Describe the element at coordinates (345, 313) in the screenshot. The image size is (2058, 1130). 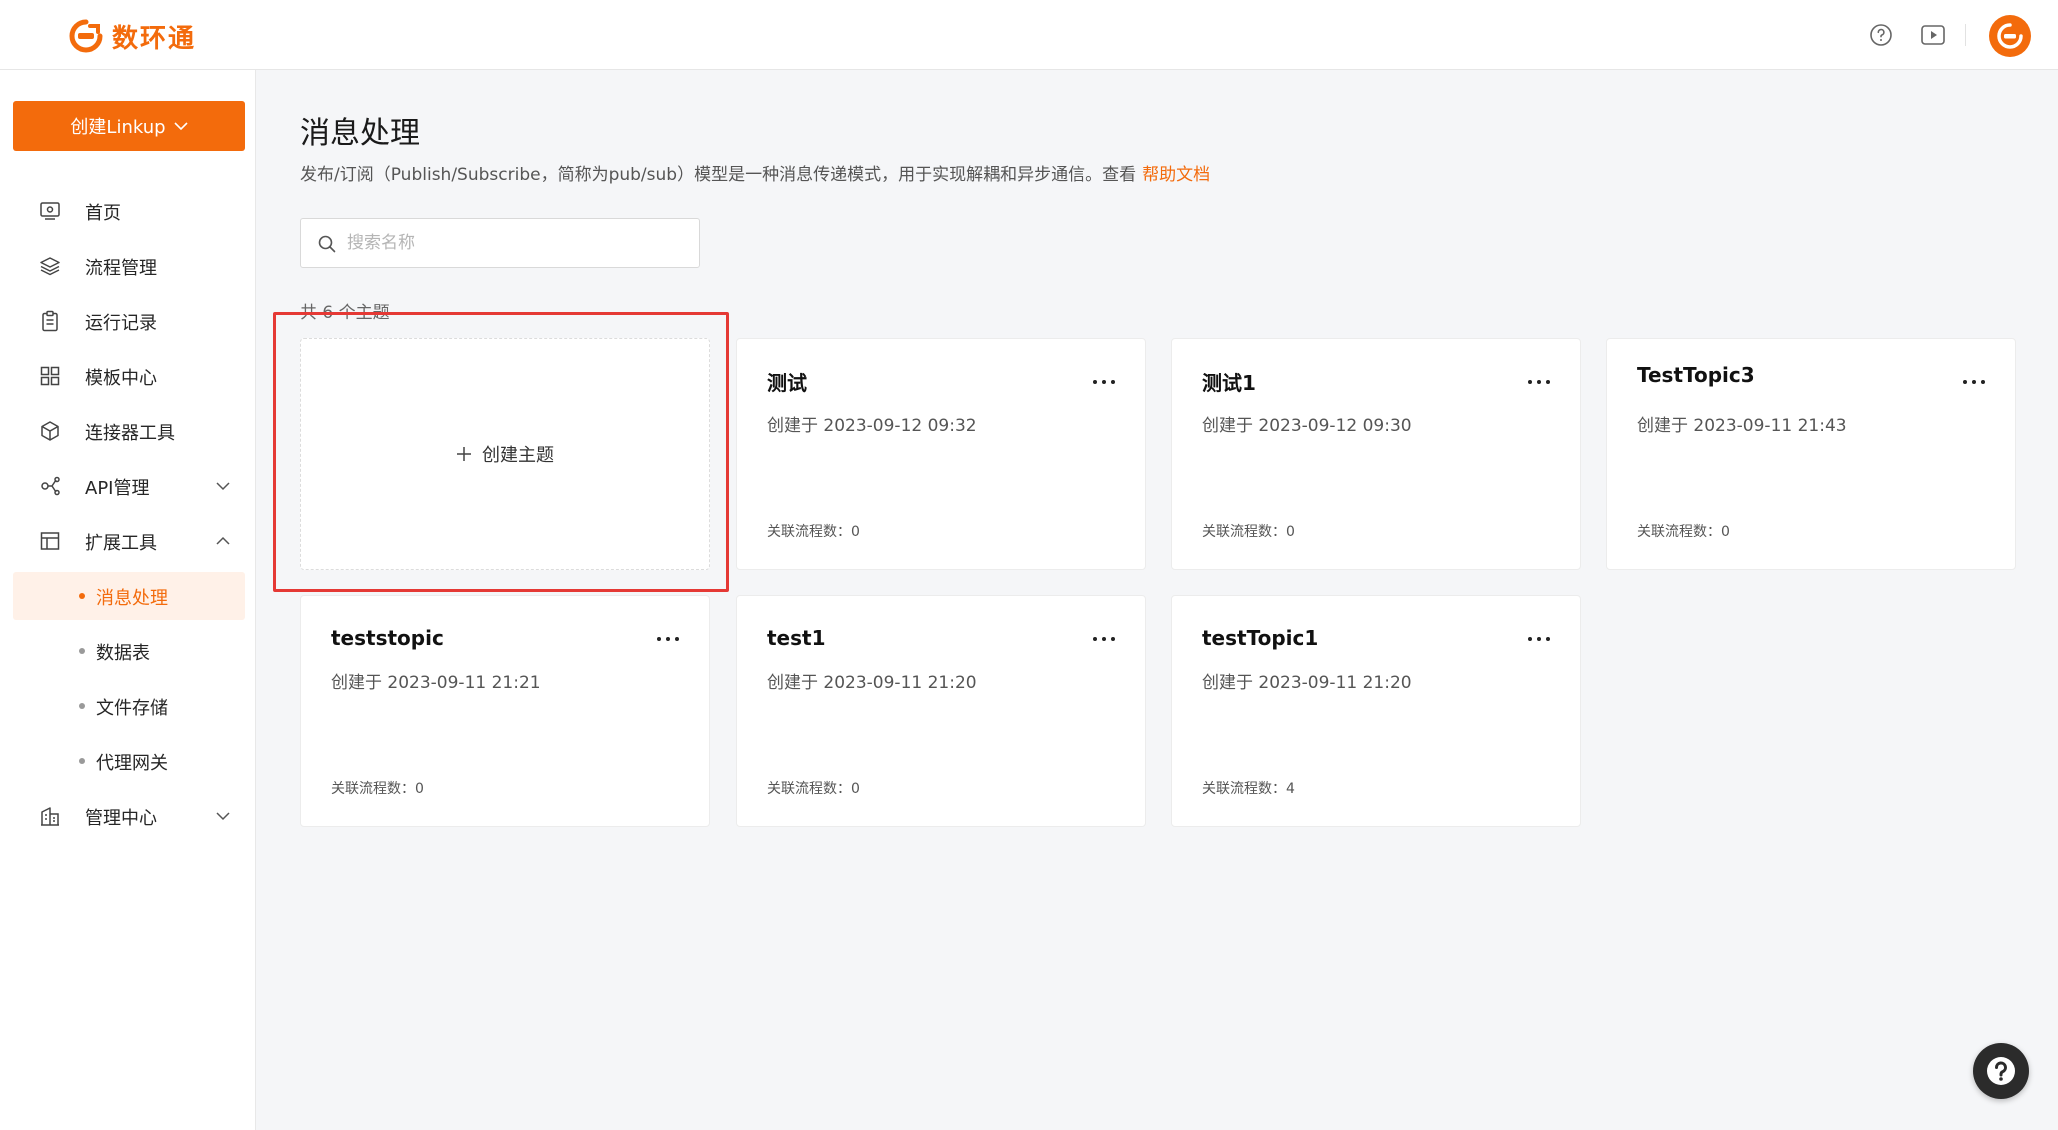
I see `topic-count: 共 6 个主题` at that location.